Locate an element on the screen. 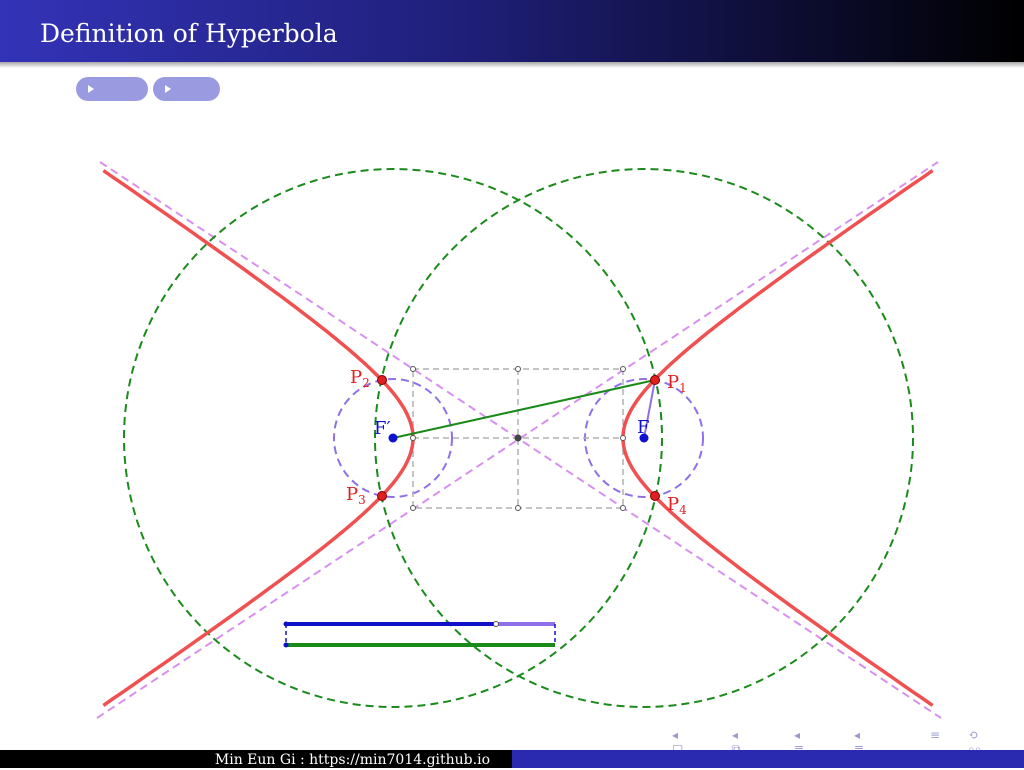  label-p1: P1 is located at coordinates (677, 383).